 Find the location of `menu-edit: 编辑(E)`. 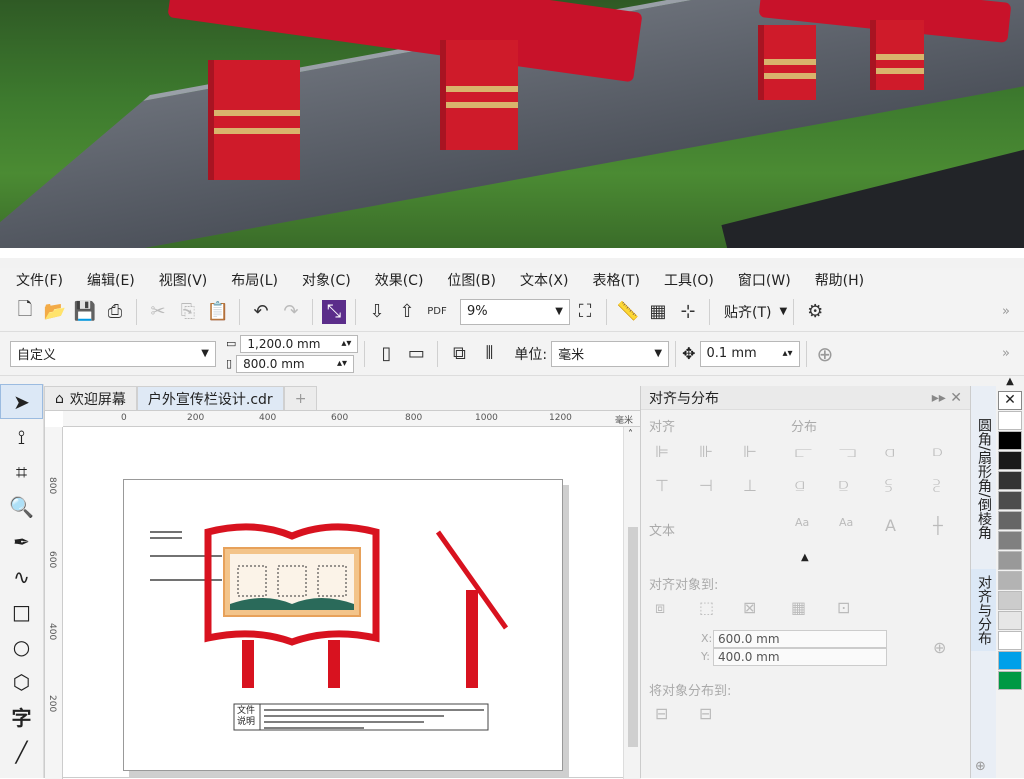

menu-edit: 编辑(E) is located at coordinates (111, 280).